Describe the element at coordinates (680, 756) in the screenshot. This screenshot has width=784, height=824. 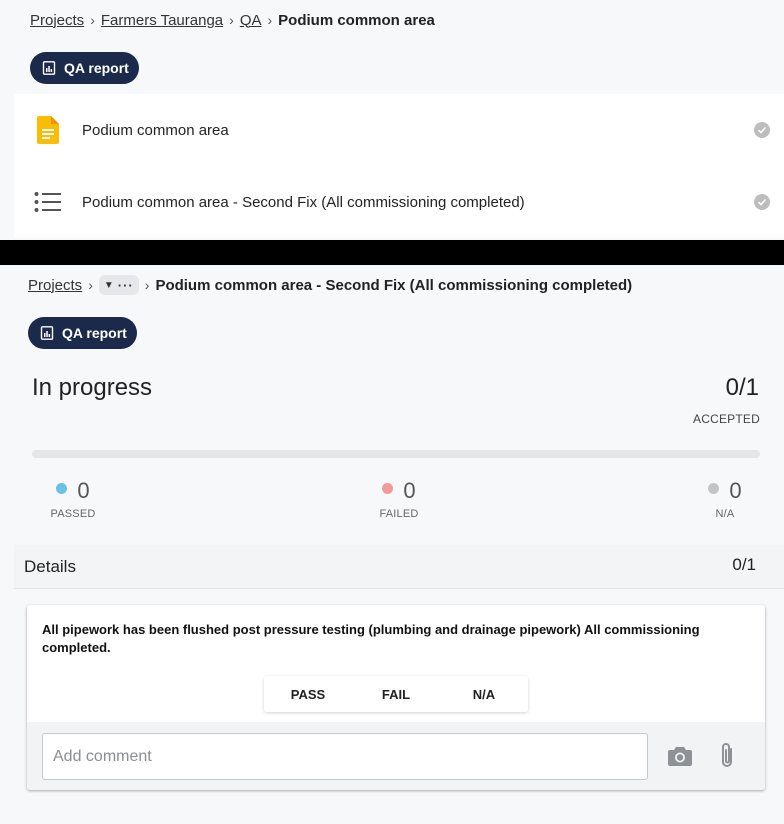
I see `camera-icon` at that location.